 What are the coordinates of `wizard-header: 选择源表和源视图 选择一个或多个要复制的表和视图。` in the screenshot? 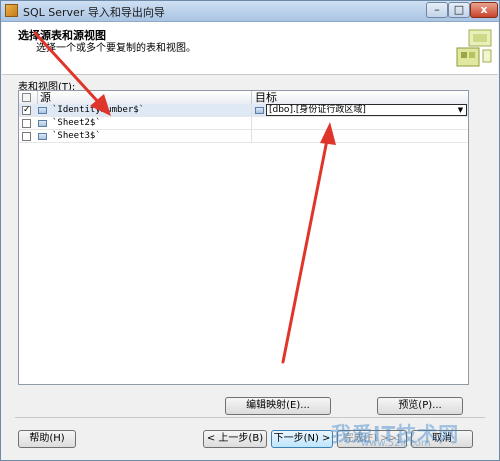 It's located at (250, 48).